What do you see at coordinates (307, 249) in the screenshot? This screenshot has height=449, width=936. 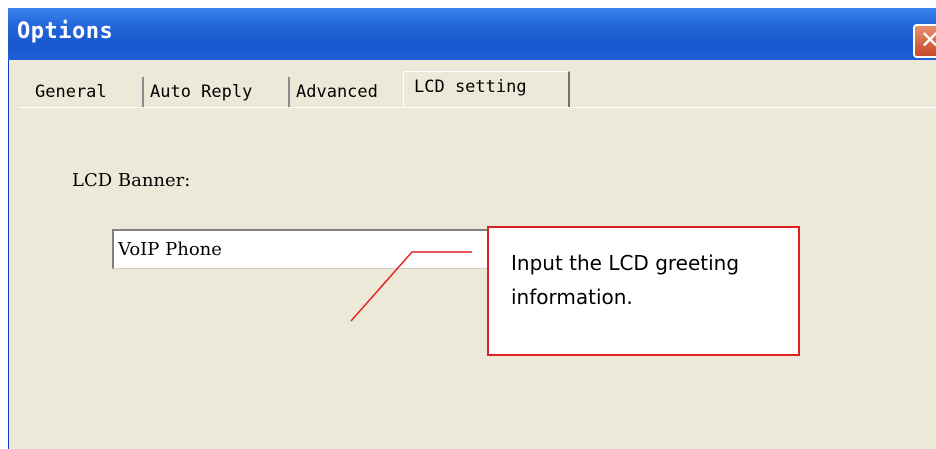 I see `lcd-banner-input` at bounding box center [307, 249].